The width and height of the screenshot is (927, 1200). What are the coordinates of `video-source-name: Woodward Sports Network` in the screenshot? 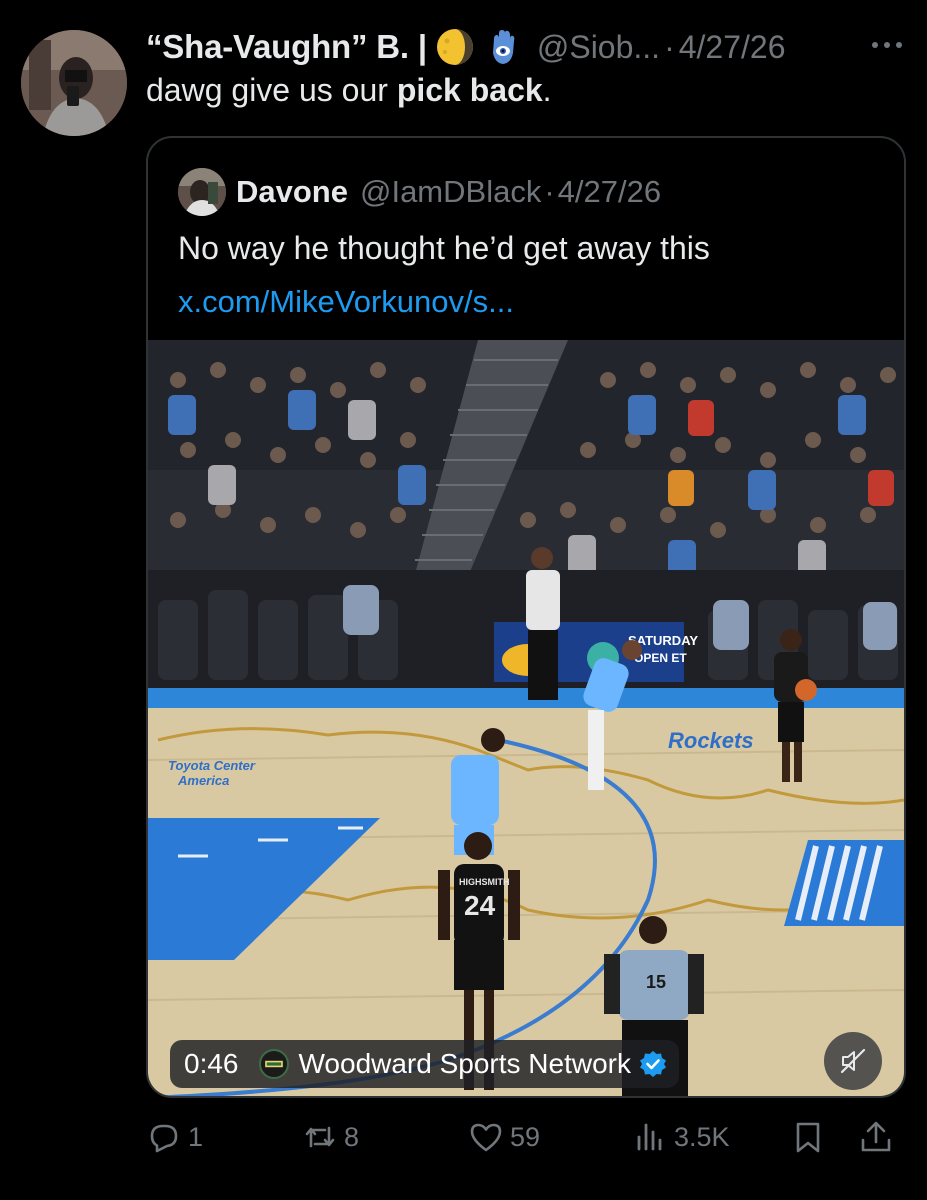 It's located at (465, 1064).